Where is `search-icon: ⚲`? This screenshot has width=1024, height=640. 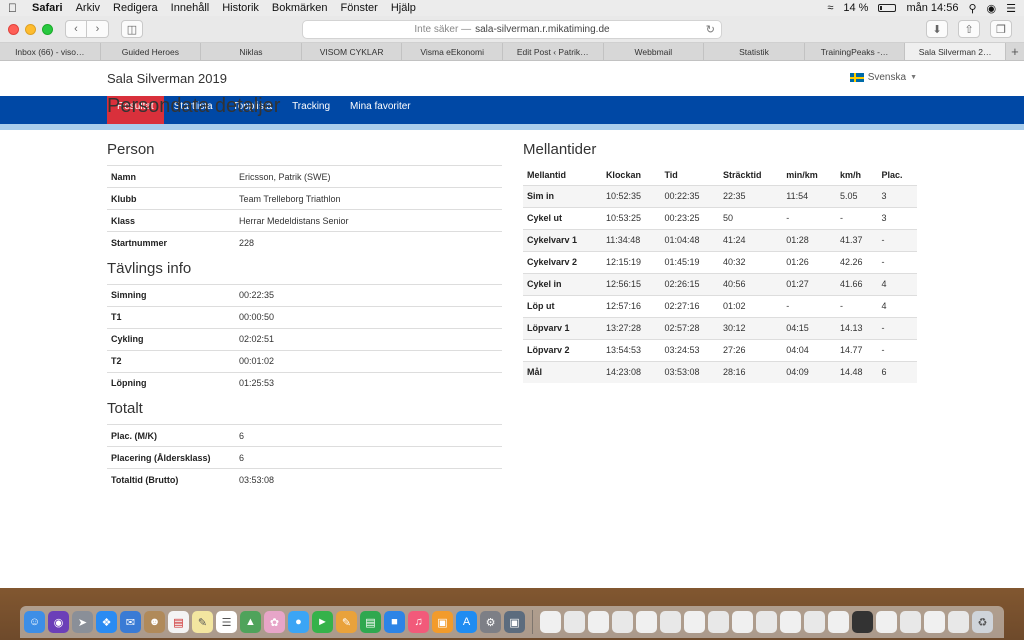 search-icon: ⚲ is located at coordinates (972, 8).